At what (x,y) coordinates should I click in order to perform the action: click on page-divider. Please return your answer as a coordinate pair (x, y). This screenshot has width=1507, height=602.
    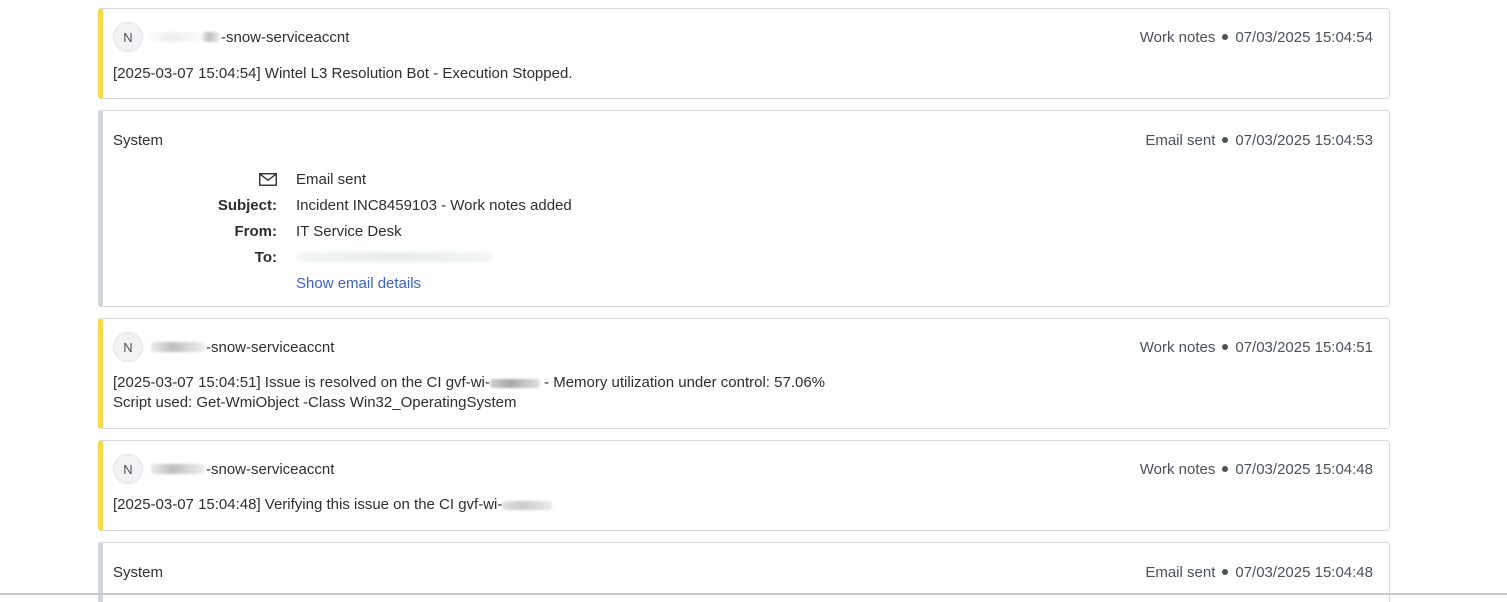
    Looking at the image, I should click on (753, 594).